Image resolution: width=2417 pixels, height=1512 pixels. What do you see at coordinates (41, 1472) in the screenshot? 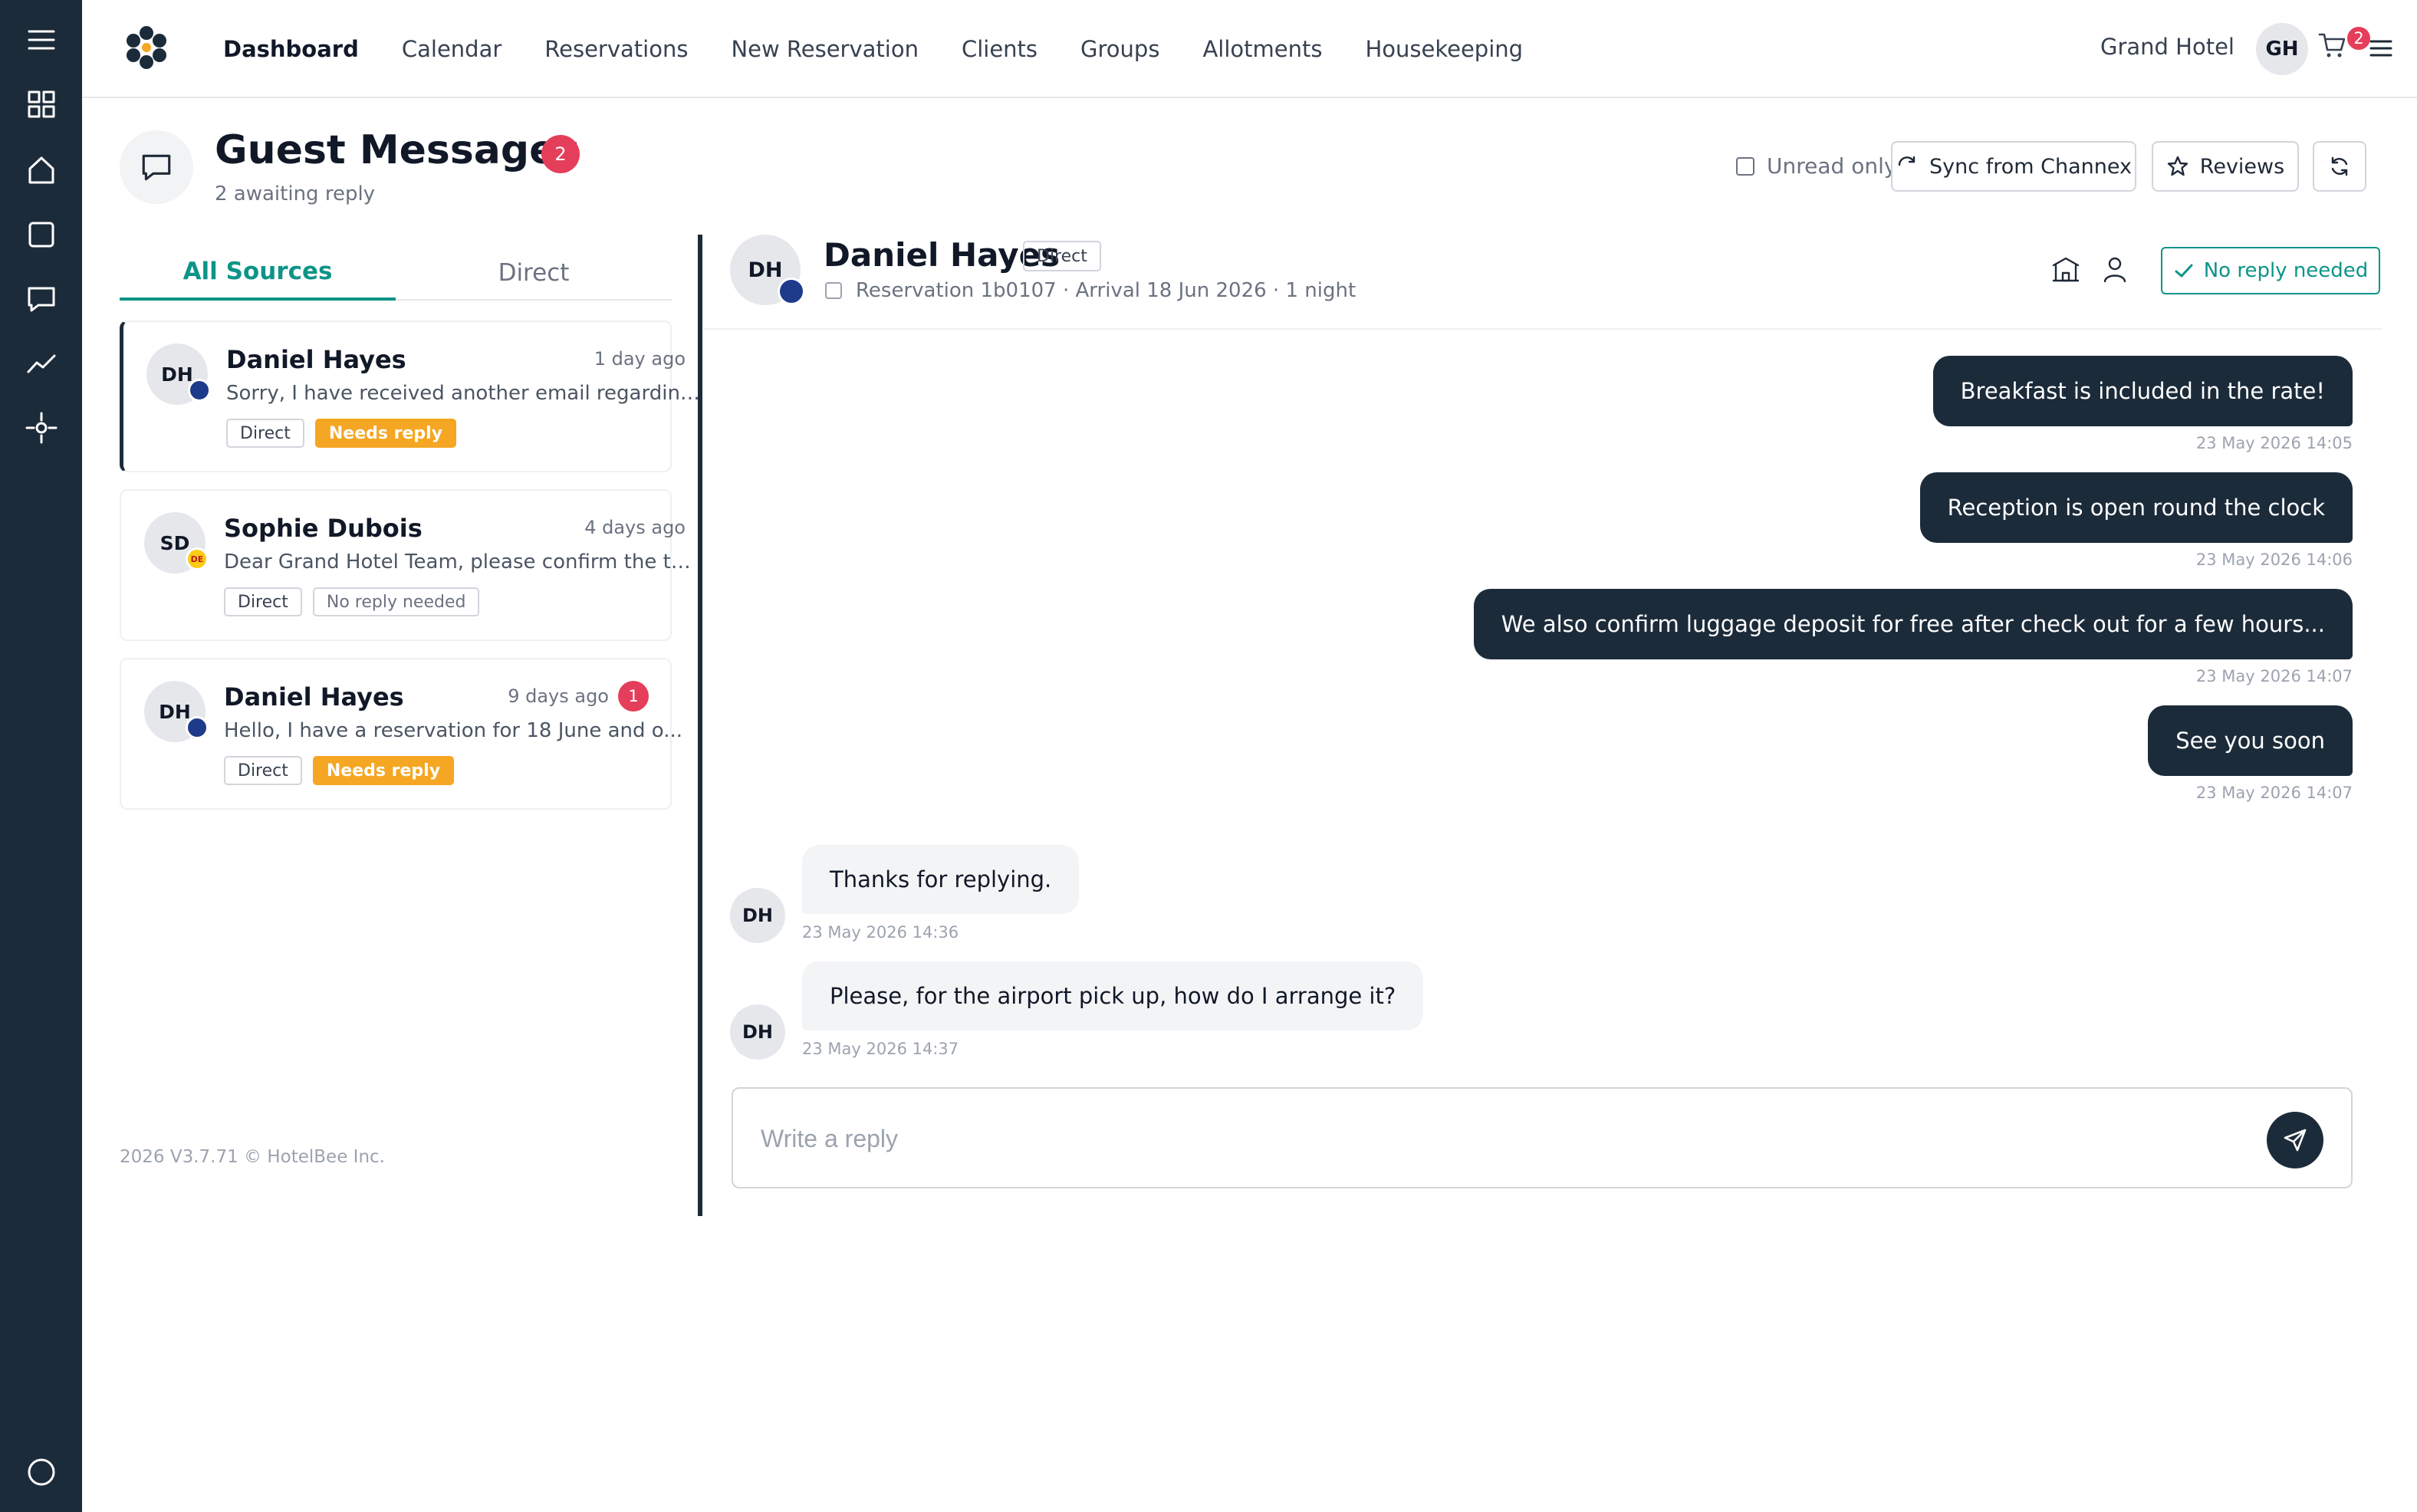
I see `circle-icon` at bounding box center [41, 1472].